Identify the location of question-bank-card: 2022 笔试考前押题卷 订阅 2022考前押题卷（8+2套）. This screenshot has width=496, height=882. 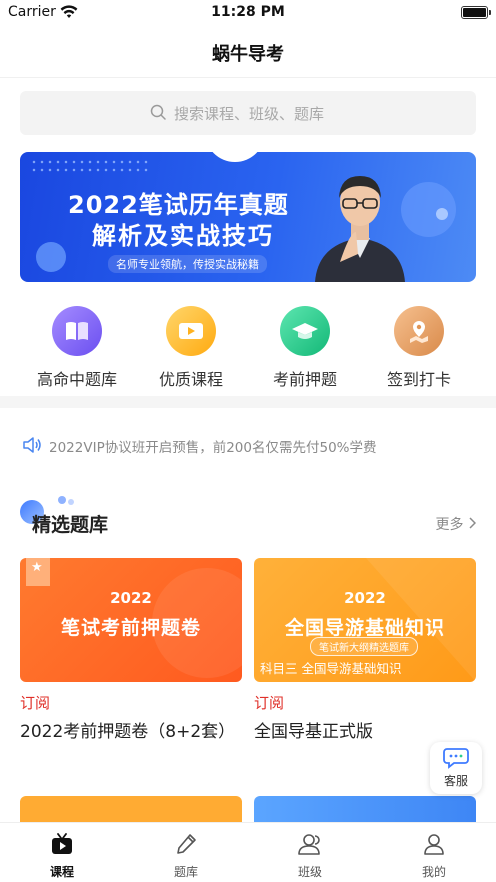
(131, 652).